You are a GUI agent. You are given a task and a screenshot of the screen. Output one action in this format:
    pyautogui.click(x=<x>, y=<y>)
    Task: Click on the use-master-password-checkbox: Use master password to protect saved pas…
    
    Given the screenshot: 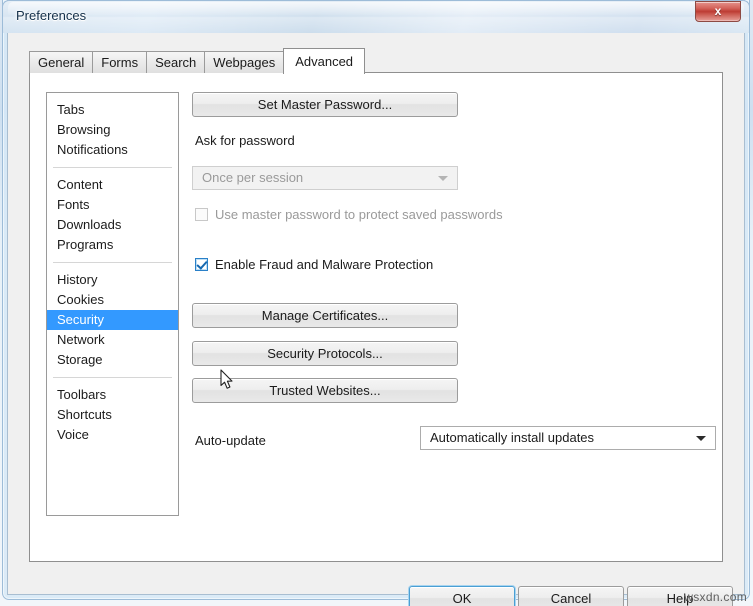 What is the action you would take?
    pyautogui.click(x=349, y=214)
    